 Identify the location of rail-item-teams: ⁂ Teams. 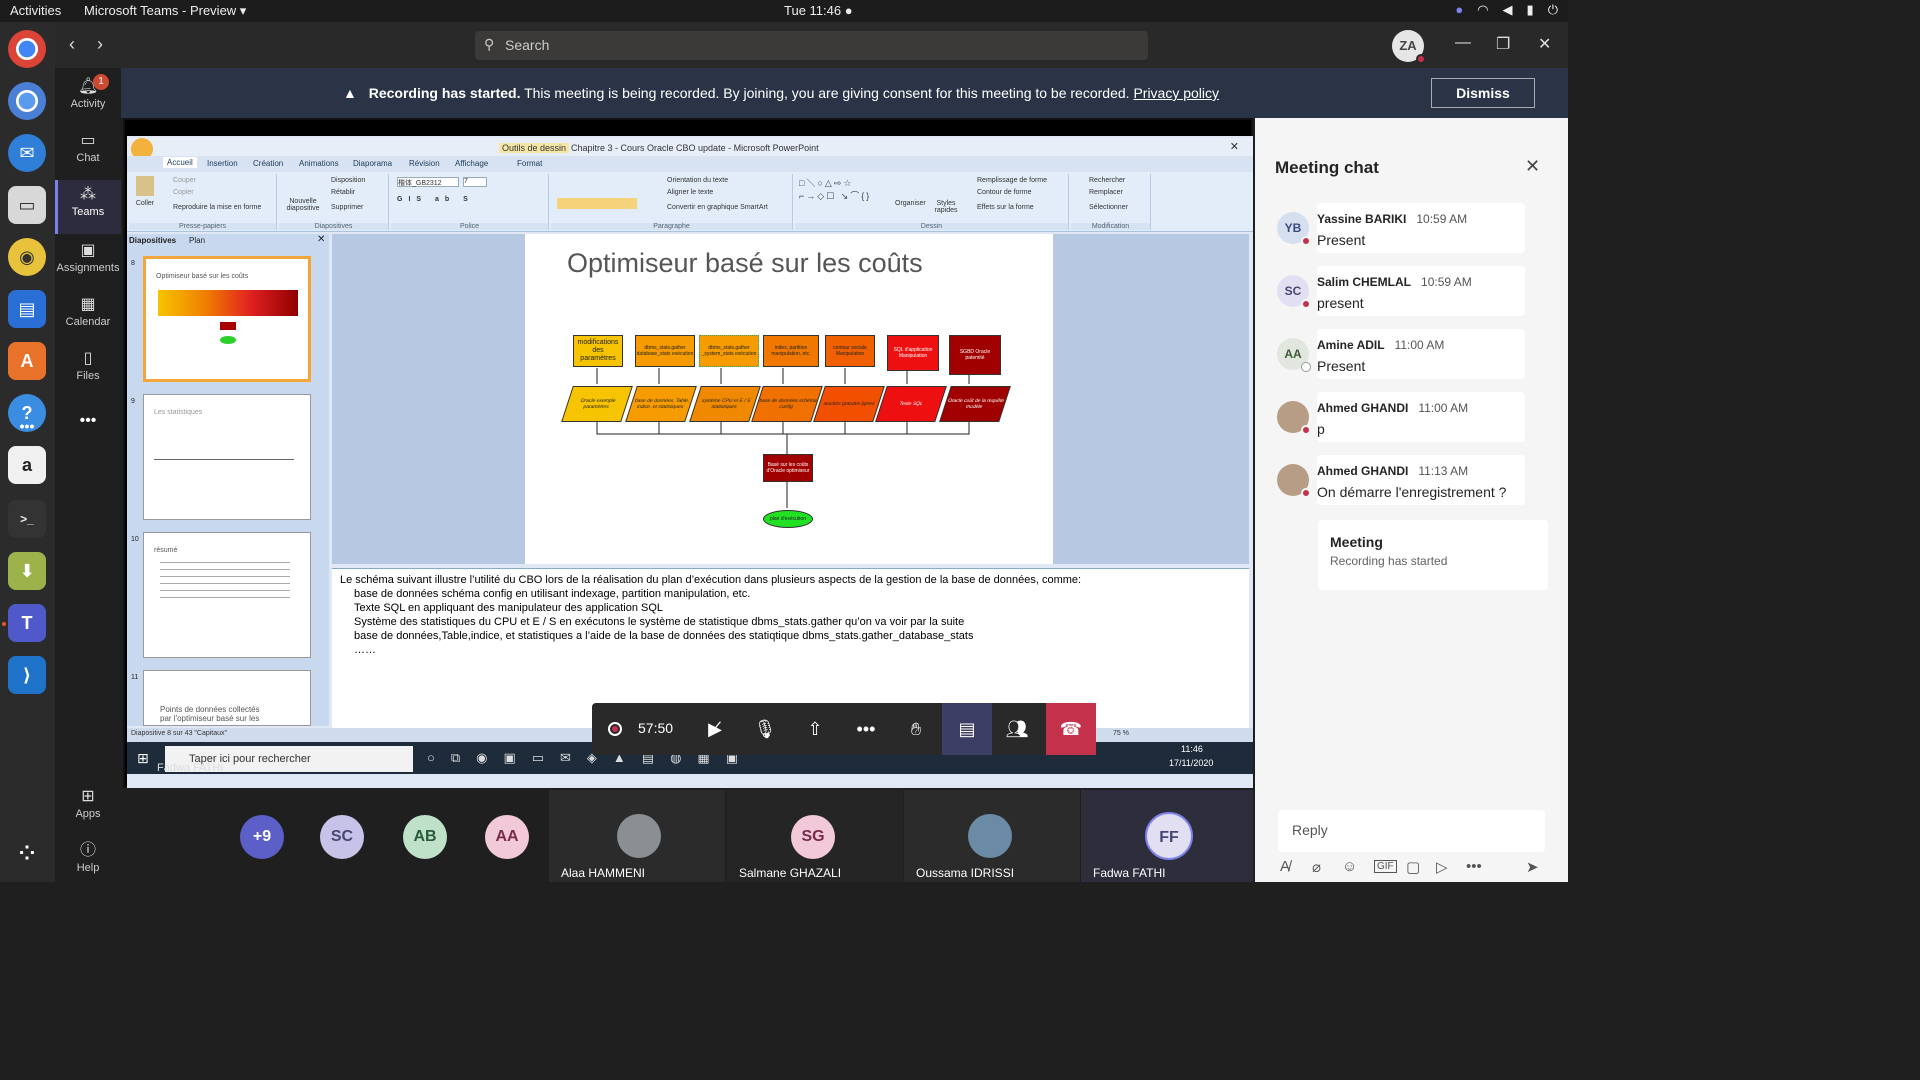
(88, 207).